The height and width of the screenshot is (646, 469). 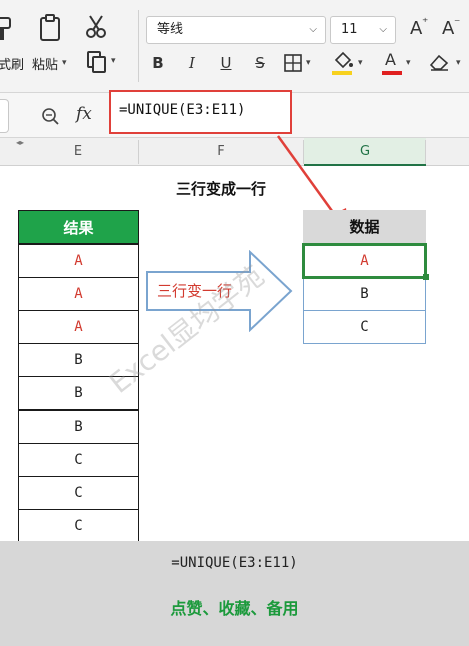 I want to click on fill-handle, so click(x=426, y=277).